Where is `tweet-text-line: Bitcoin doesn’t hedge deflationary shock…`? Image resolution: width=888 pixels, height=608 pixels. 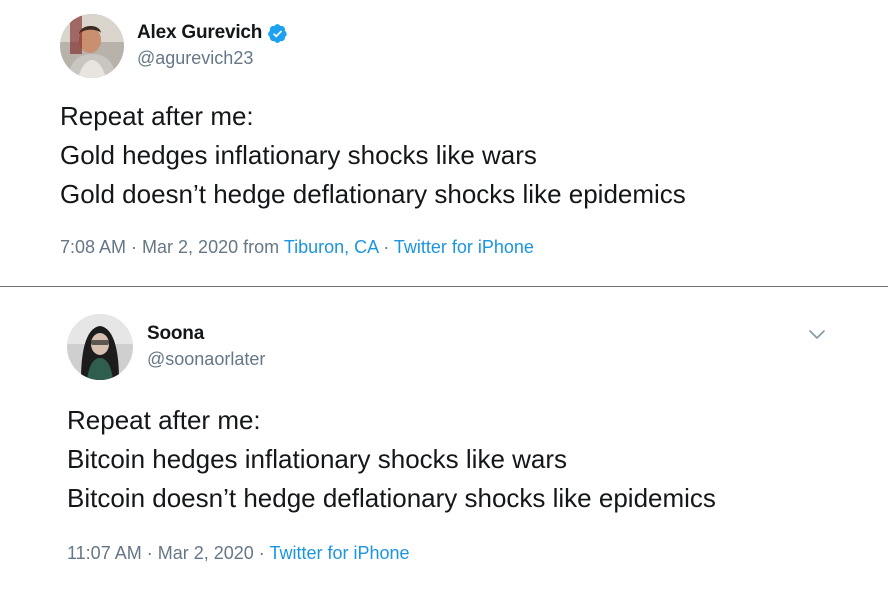 tweet-text-line: Bitcoin doesn’t hedge deflationary shock… is located at coordinates (391, 498).